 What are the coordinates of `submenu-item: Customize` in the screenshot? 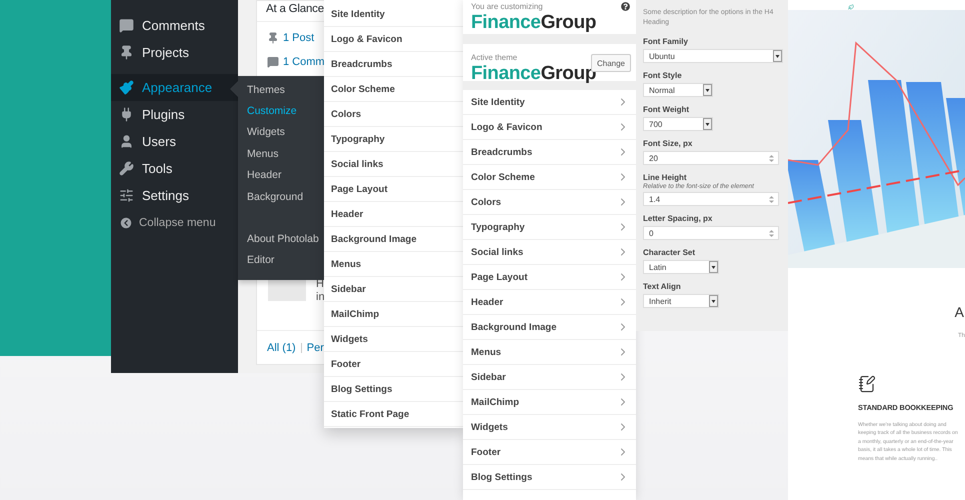 It's located at (281, 111).